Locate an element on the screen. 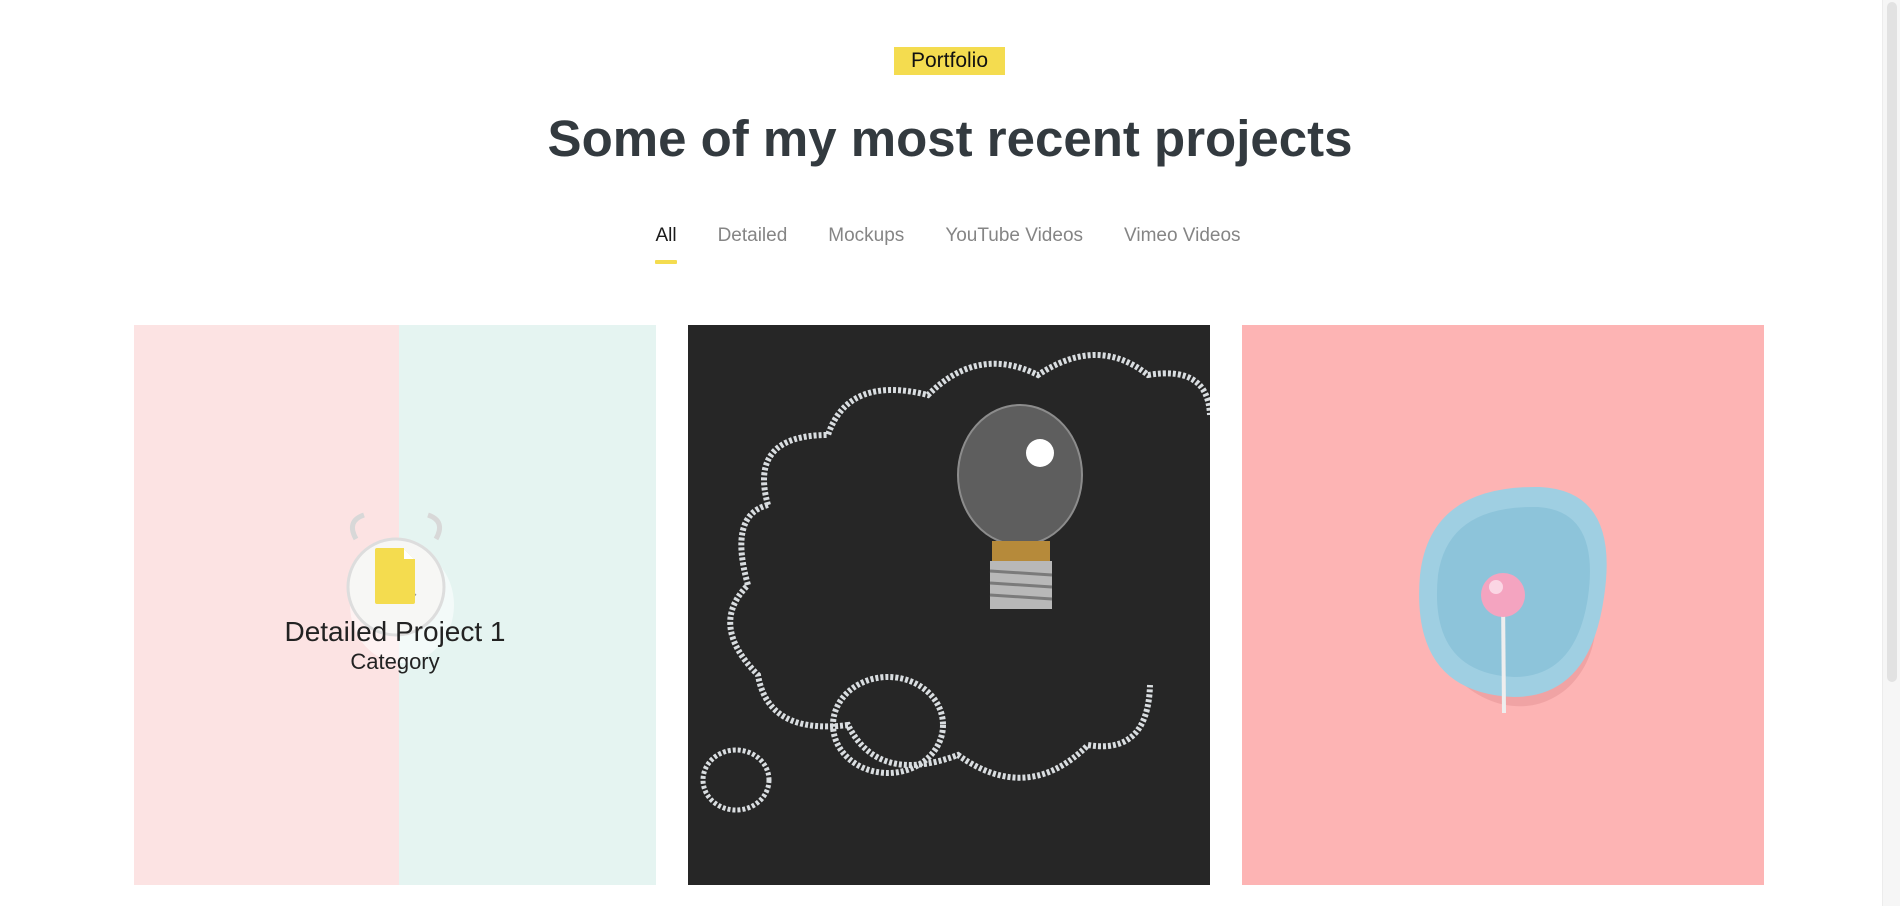 Image resolution: width=1900 pixels, height=906 pixels. project-category: Category is located at coordinates (395, 661).